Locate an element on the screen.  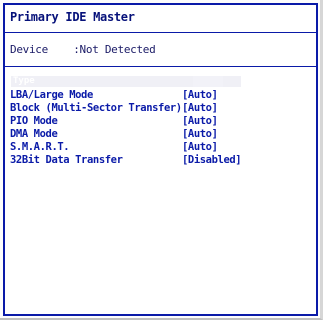
selected-option-label: Type is located at coordinates (24, 81).